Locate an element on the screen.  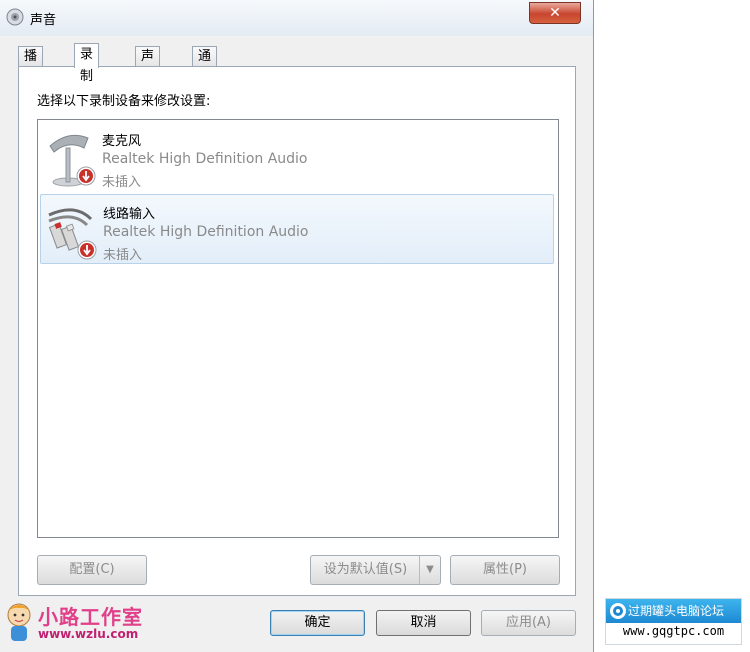
forum-logo-icon is located at coordinates (618, 611).